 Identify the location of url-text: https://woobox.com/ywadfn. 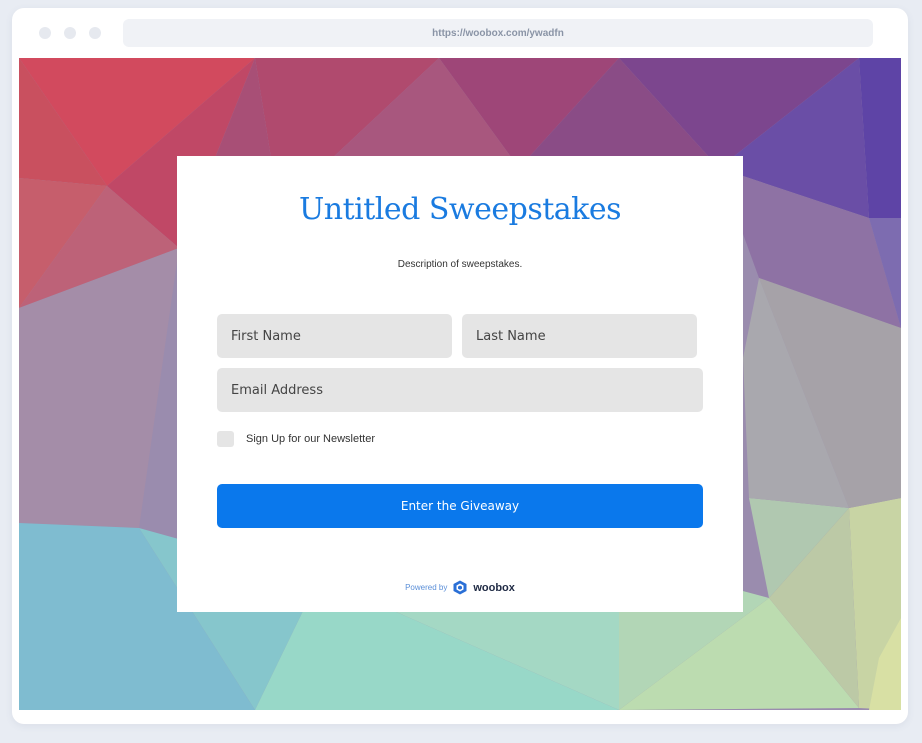
(498, 33).